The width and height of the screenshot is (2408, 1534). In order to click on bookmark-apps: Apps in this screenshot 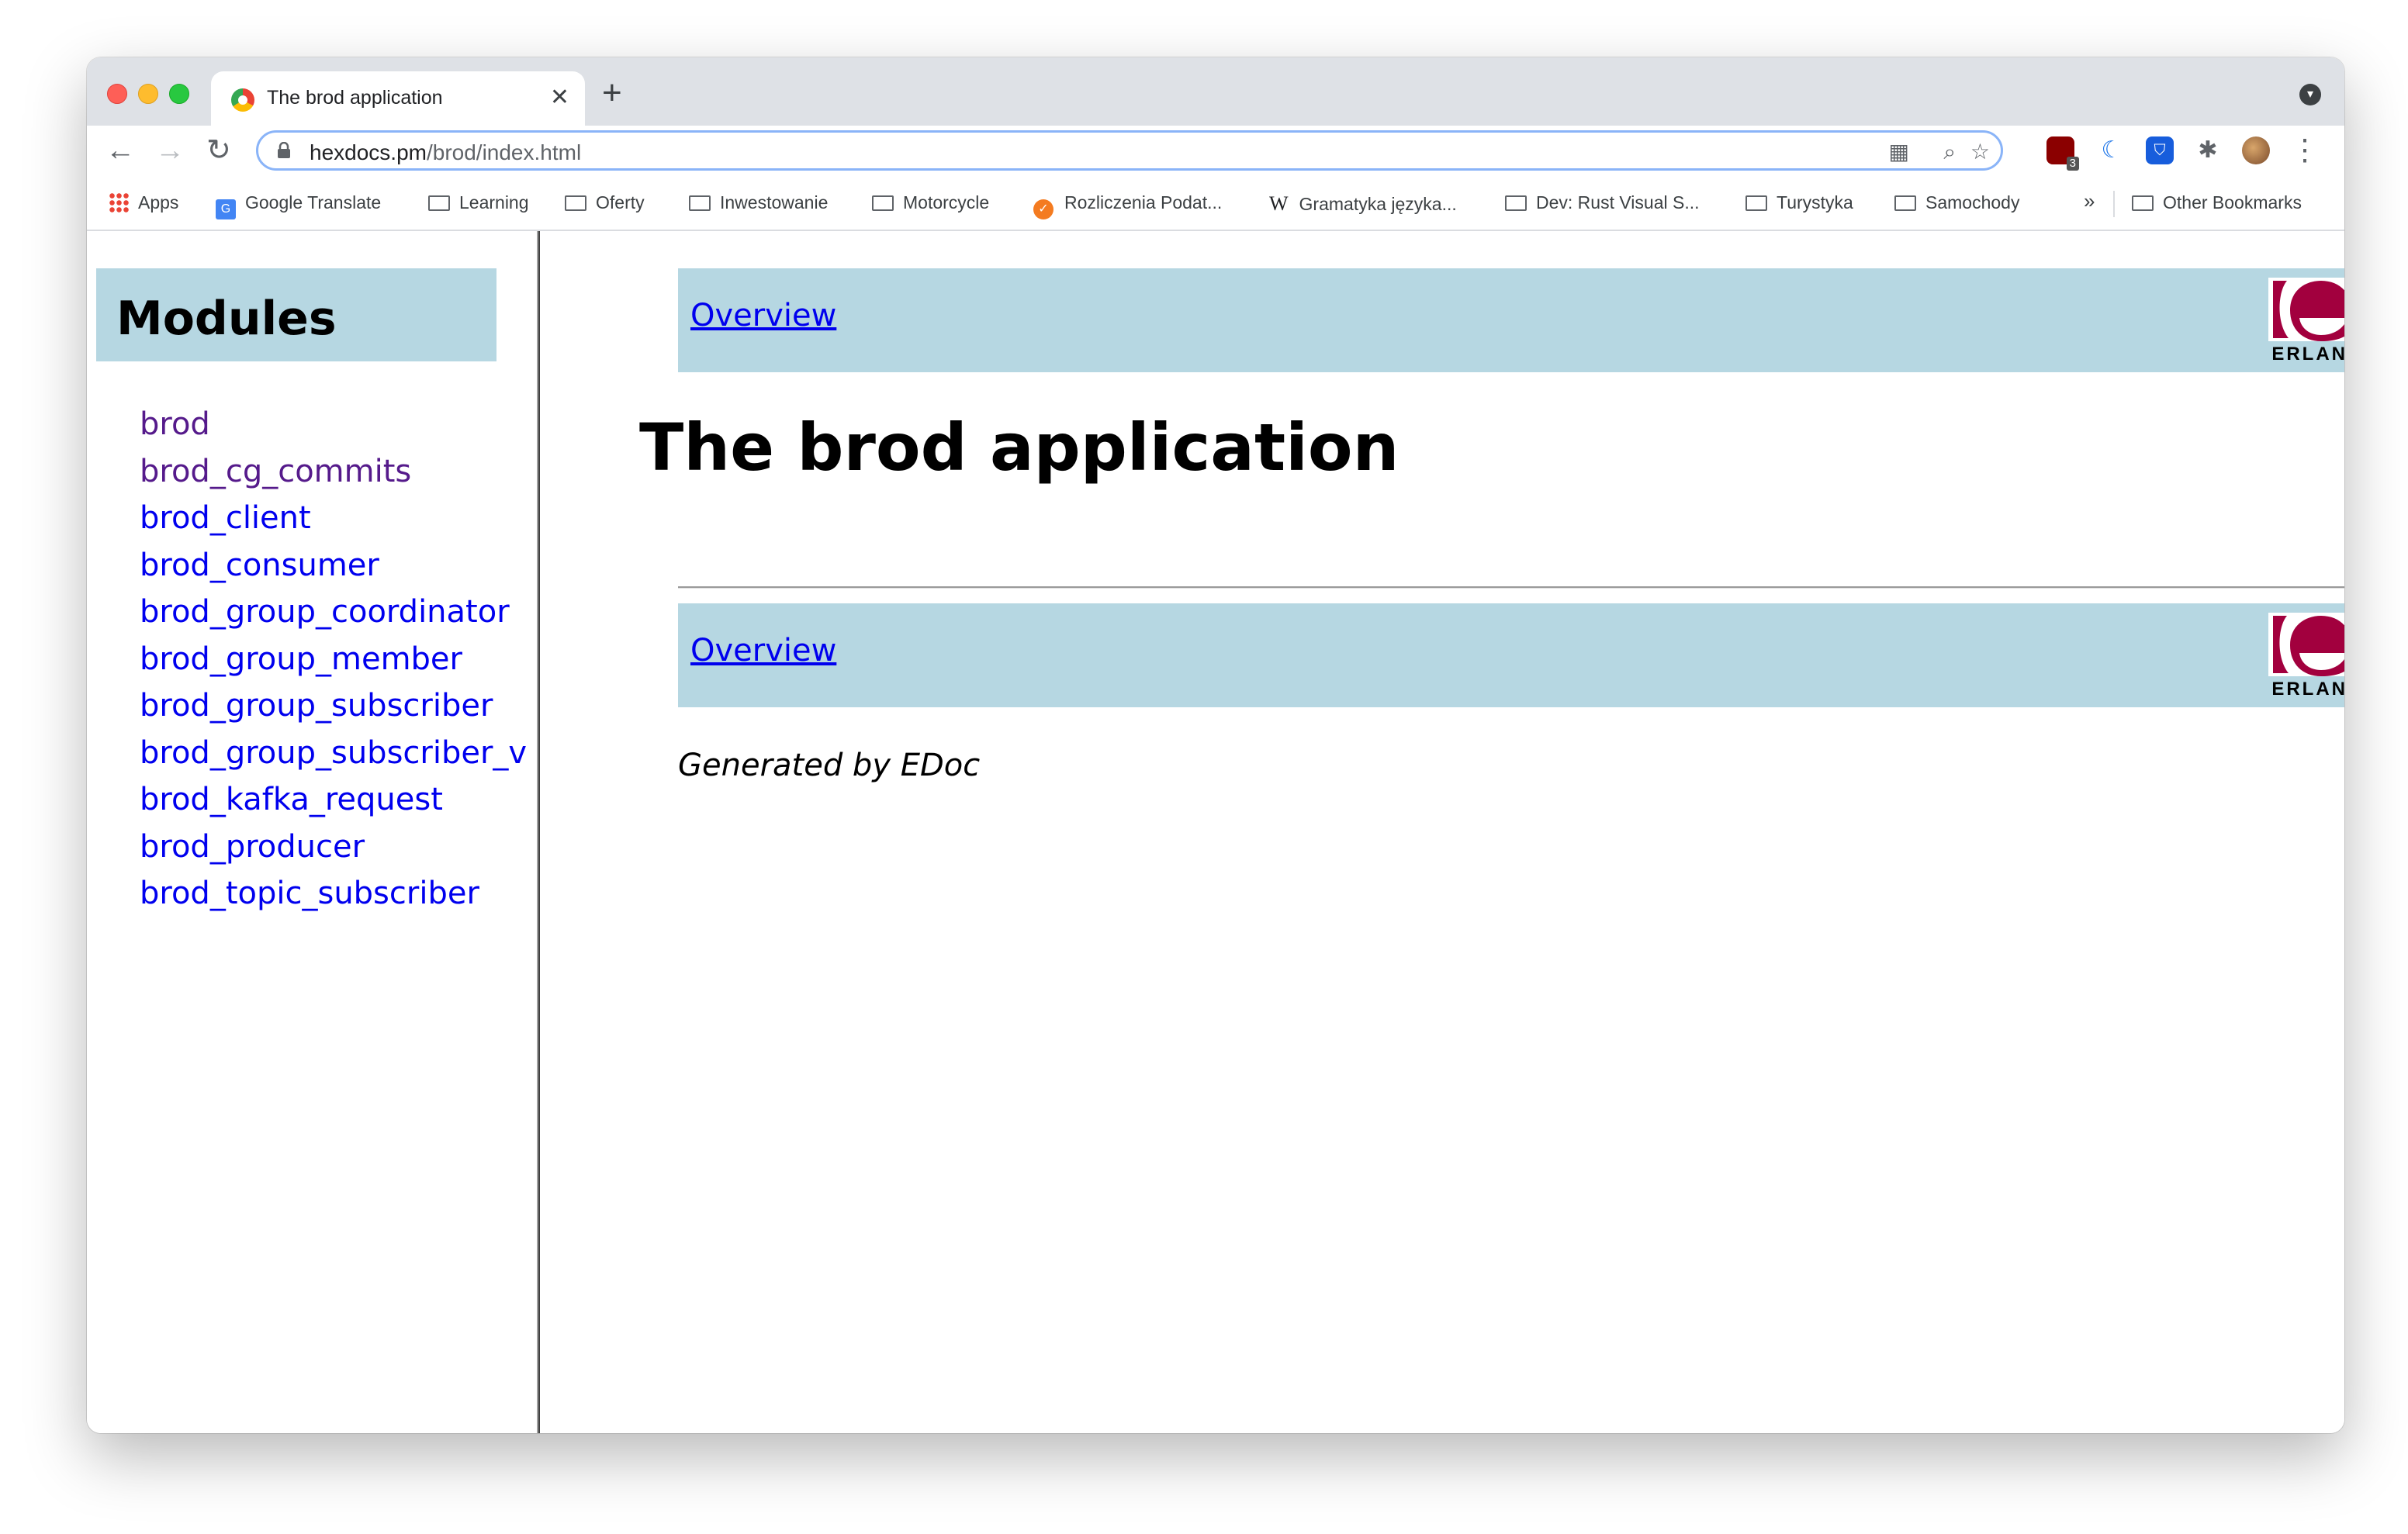, I will do `click(143, 202)`.